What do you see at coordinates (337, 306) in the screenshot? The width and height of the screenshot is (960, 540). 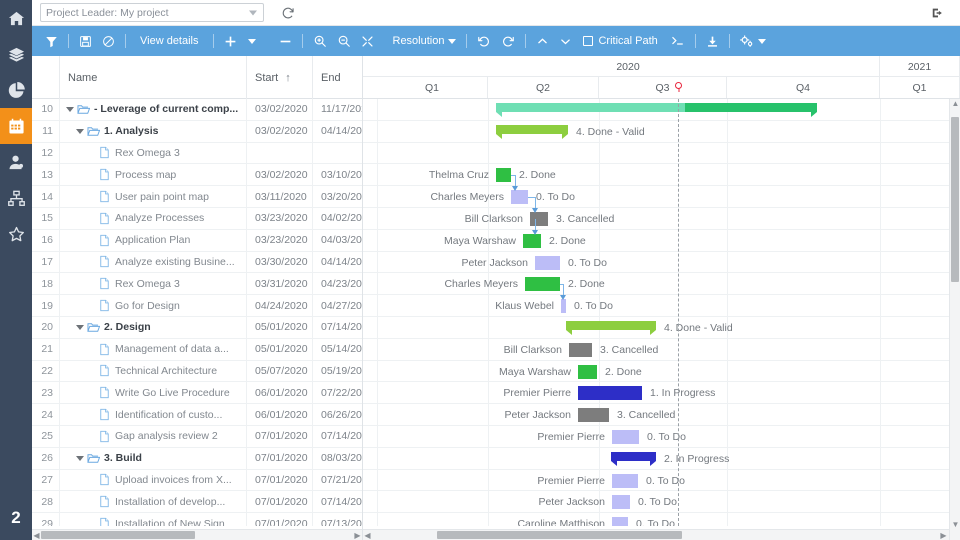 I see `end-date-cell: 04/27/2020` at bounding box center [337, 306].